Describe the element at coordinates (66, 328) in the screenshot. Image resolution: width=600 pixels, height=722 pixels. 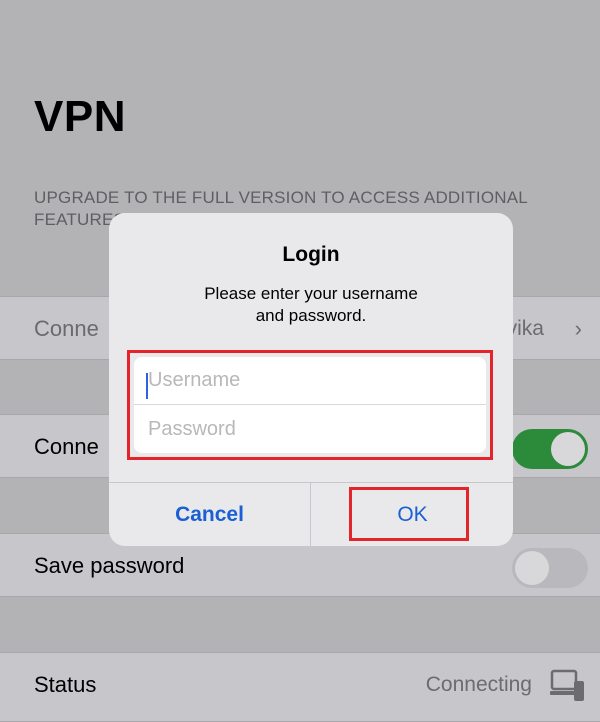
I see `connection-label: Conne` at that location.